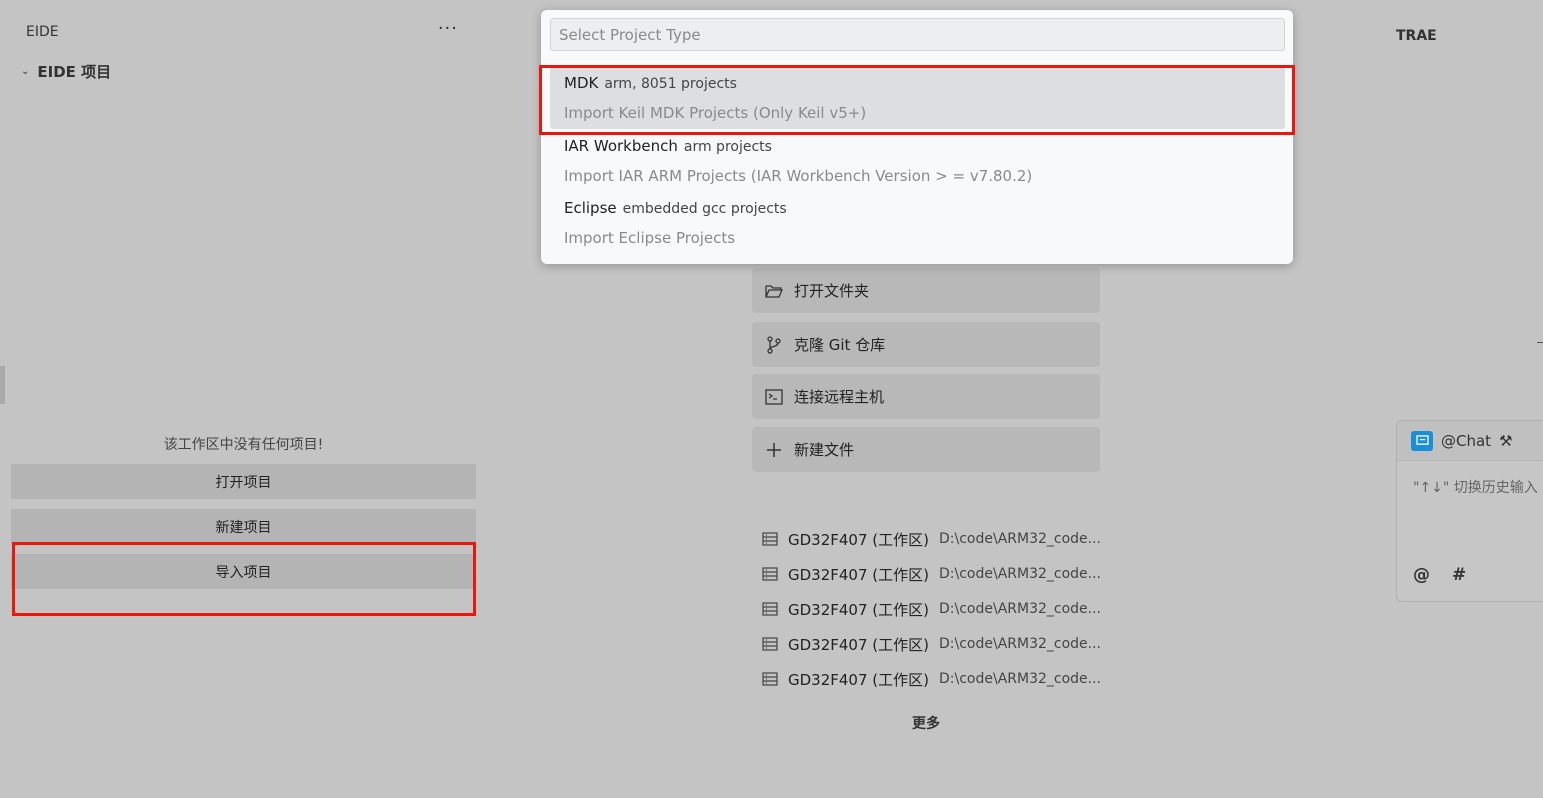 The image size is (1543, 798). I want to click on quickpick-item-description: arm projects, so click(727, 147).